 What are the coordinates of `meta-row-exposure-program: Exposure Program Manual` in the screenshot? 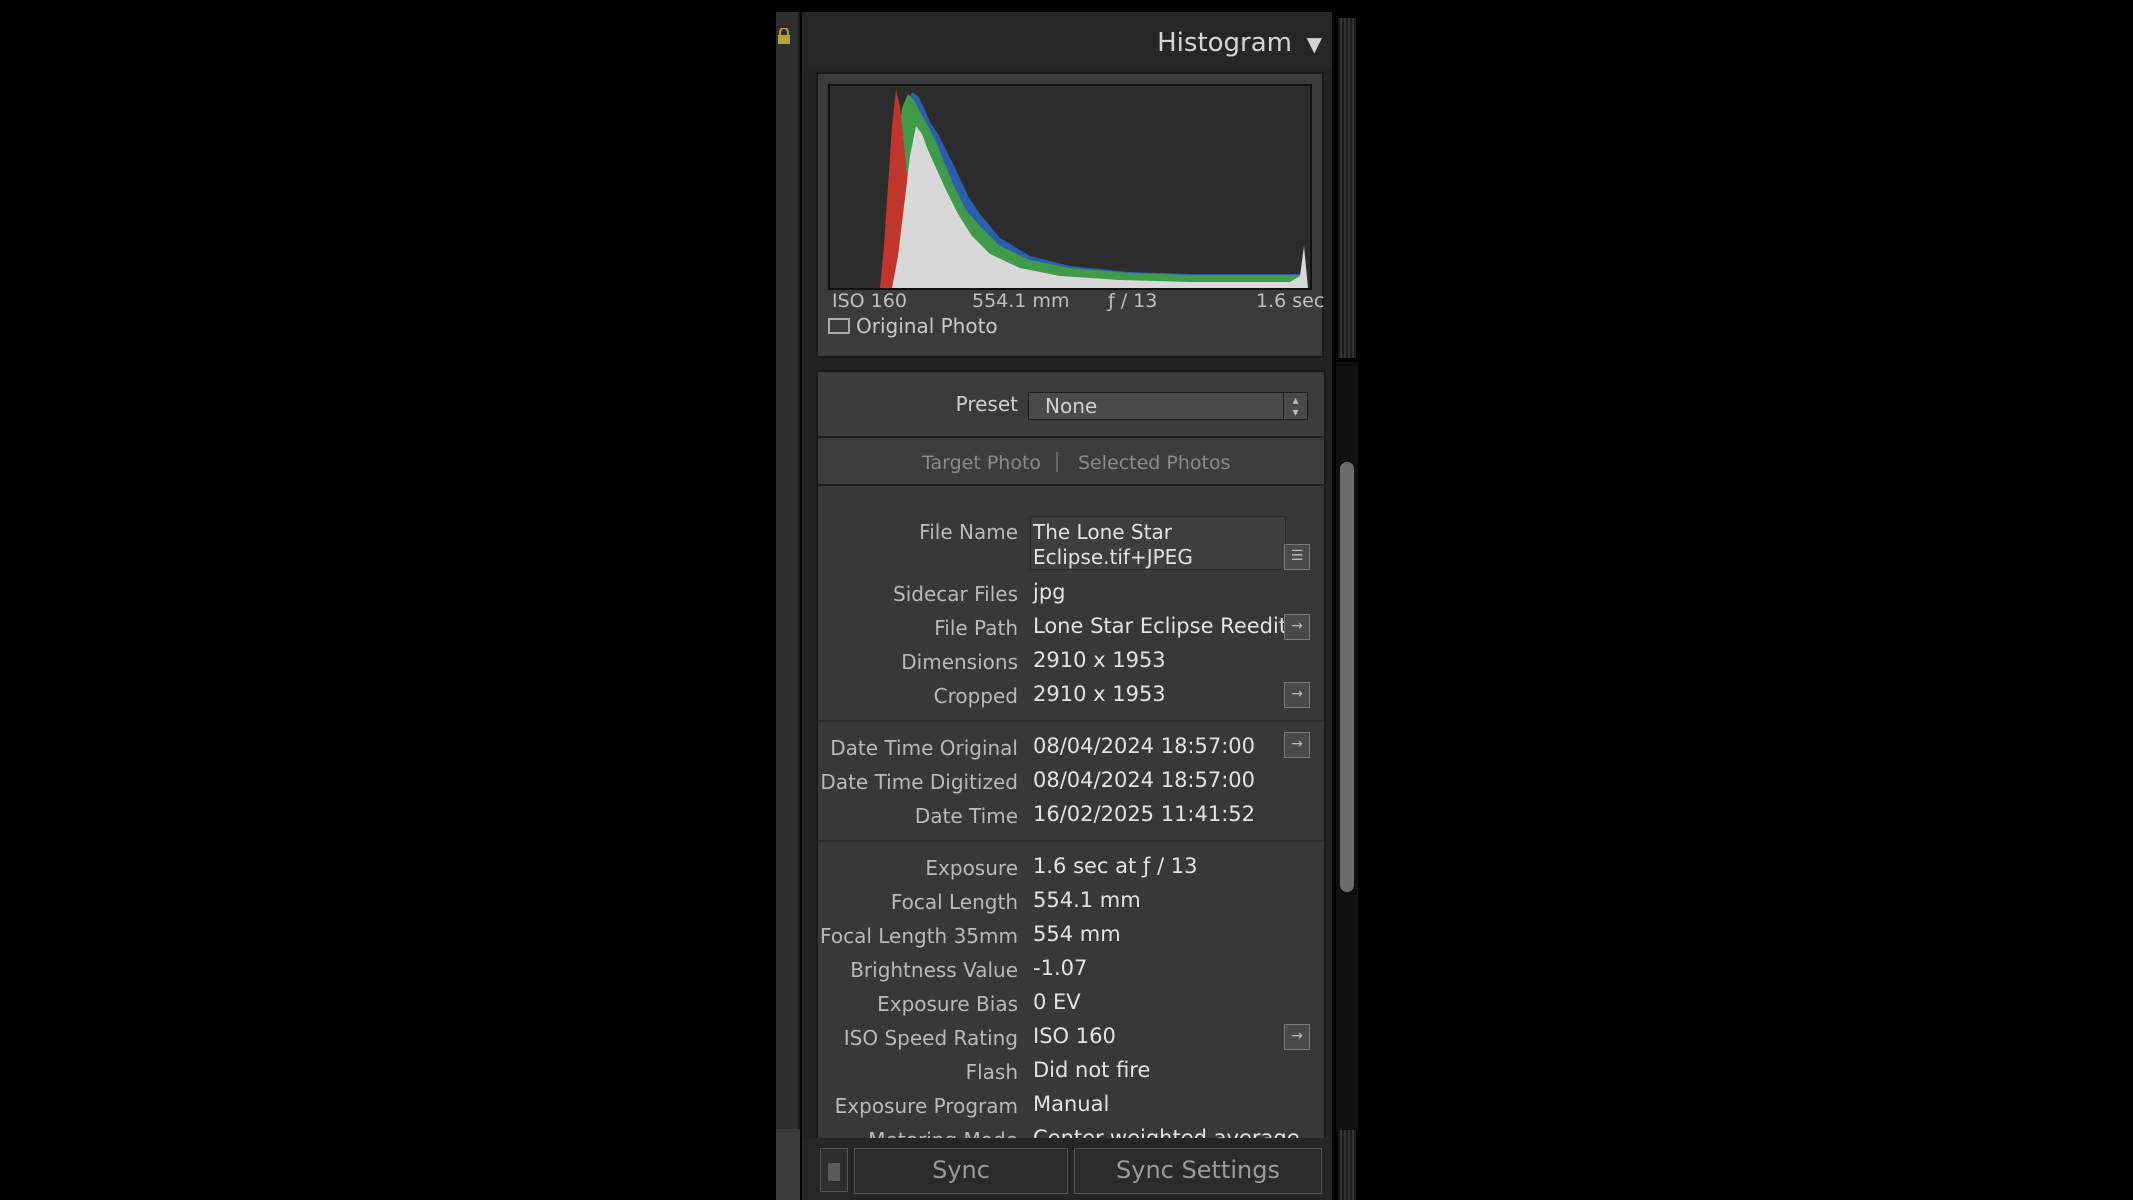 It's located at (1071, 1105).